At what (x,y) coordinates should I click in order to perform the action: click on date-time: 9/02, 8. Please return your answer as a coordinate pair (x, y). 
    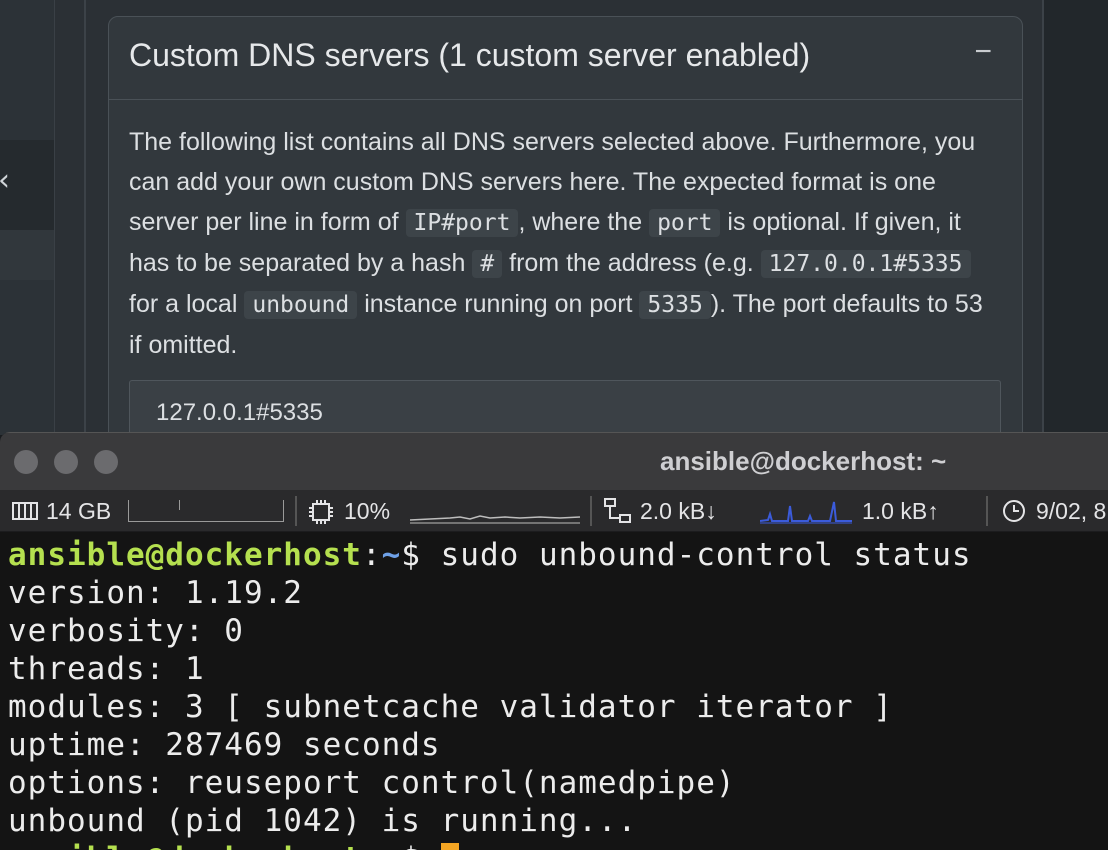
    Looking at the image, I should click on (1071, 511).